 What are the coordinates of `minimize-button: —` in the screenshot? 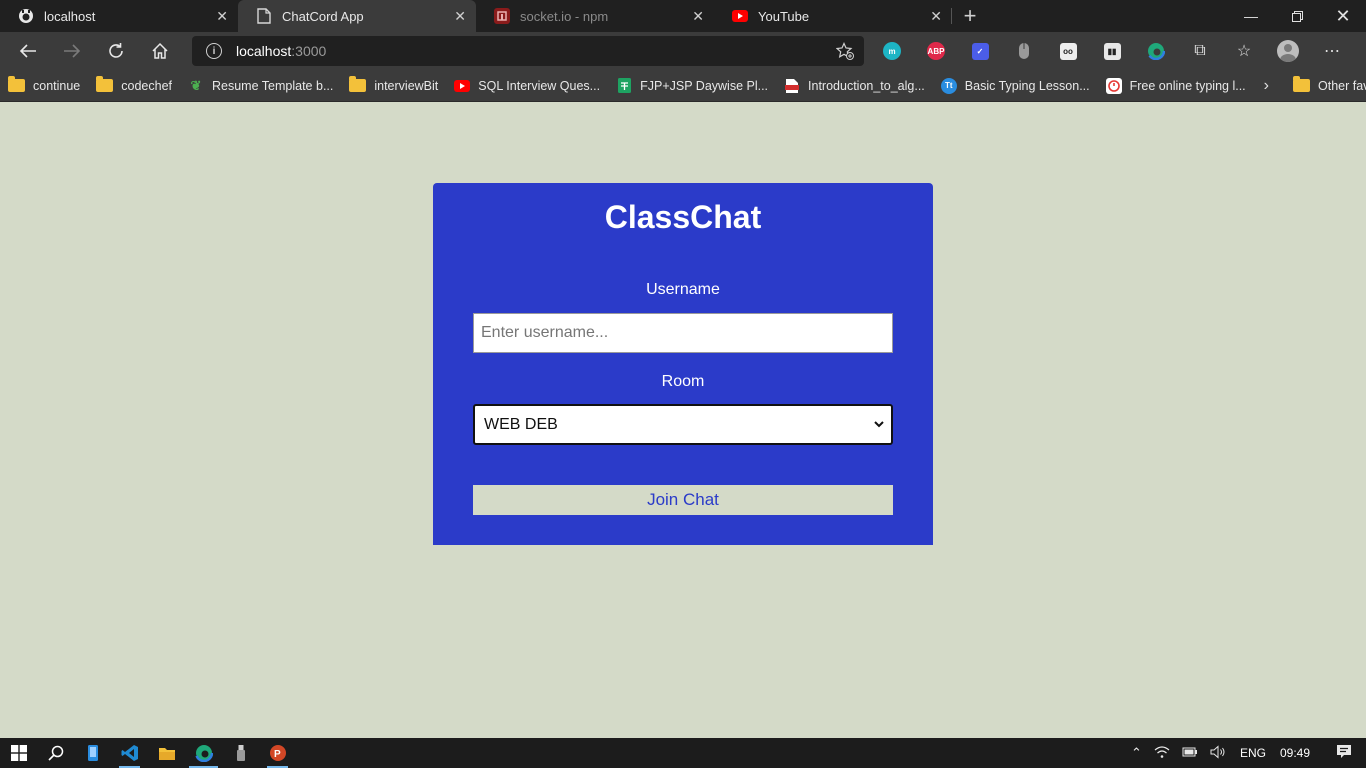 It's located at (1251, 16).